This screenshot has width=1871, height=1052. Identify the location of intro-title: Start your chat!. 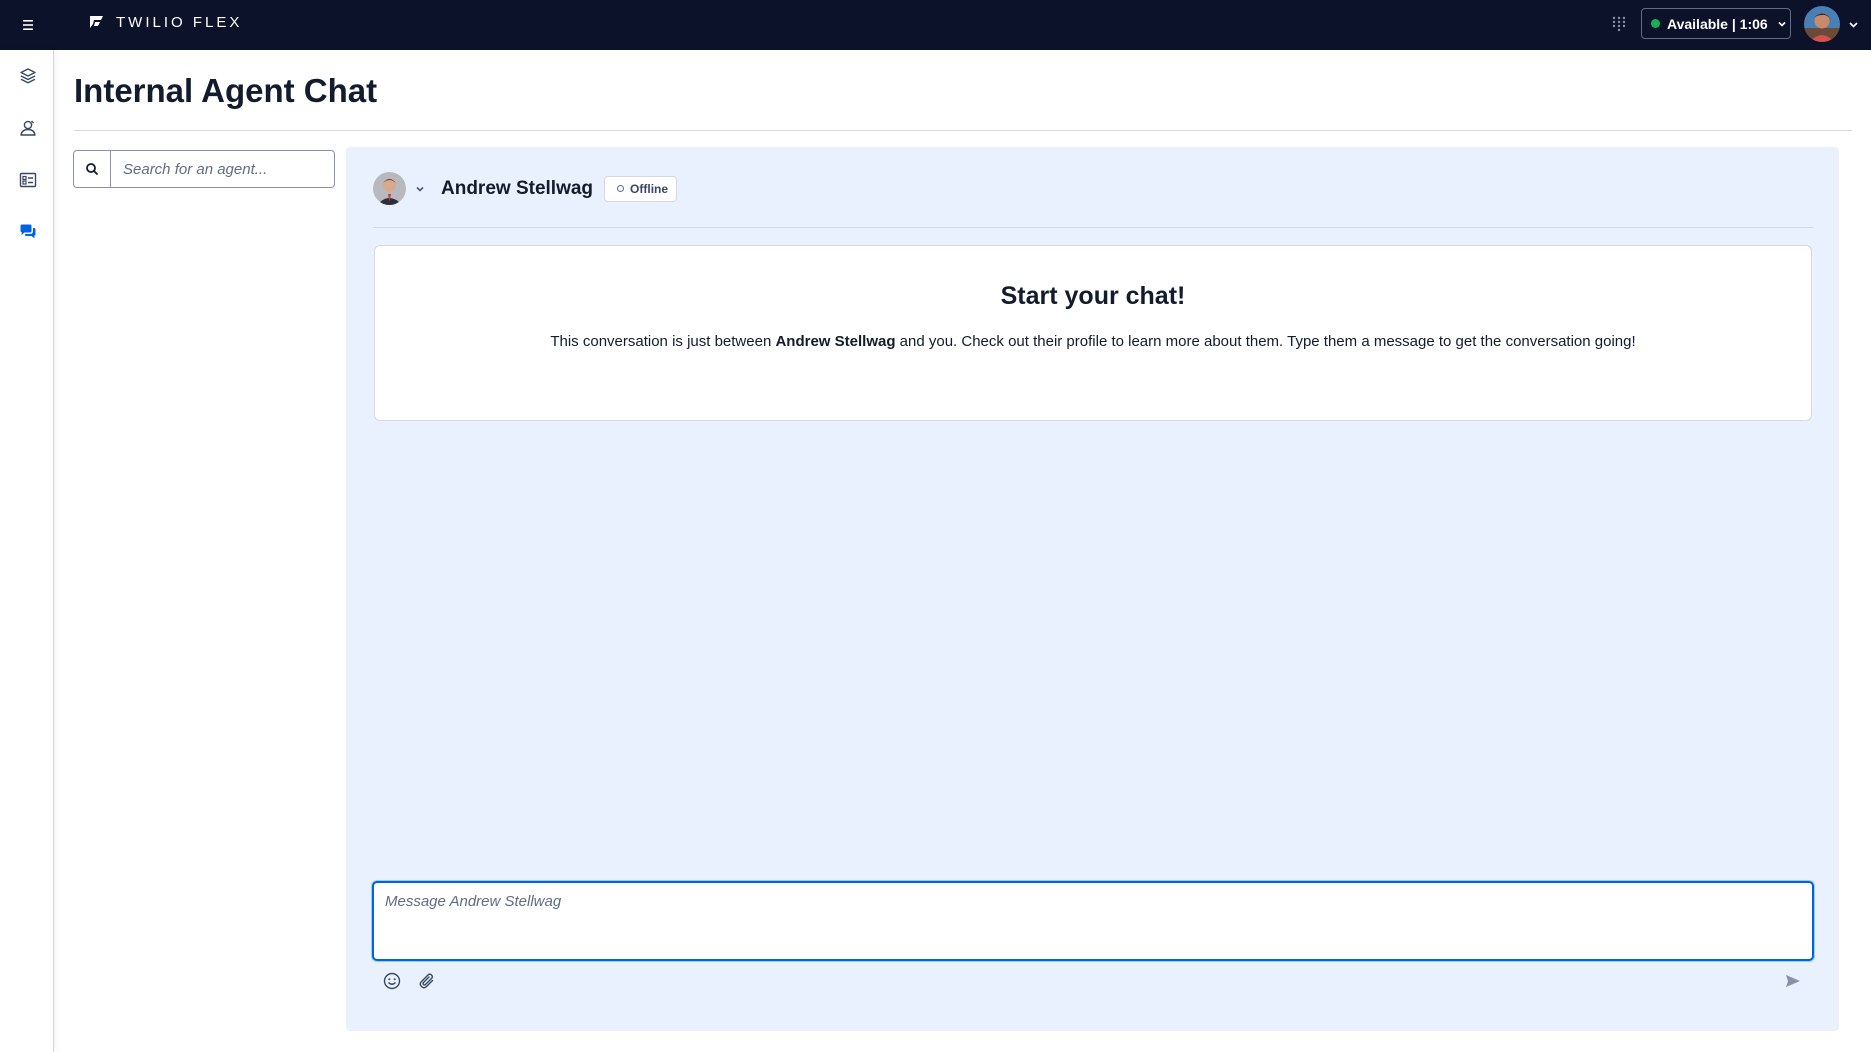
(1093, 296).